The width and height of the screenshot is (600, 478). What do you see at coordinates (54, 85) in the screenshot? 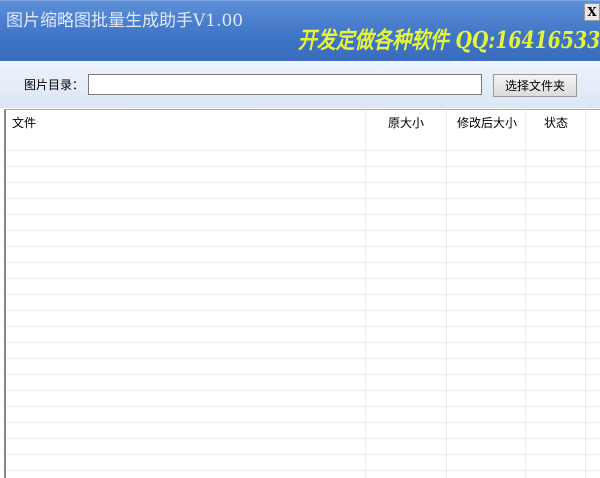
I see `dir-label: 图片目录：` at bounding box center [54, 85].